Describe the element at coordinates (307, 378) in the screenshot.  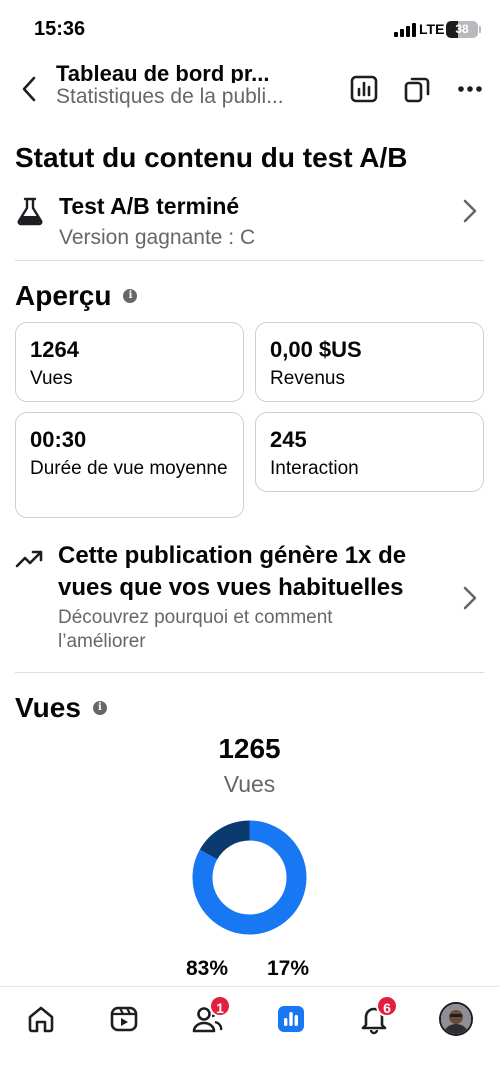
I see `revenue-label: Revenus` at that location.